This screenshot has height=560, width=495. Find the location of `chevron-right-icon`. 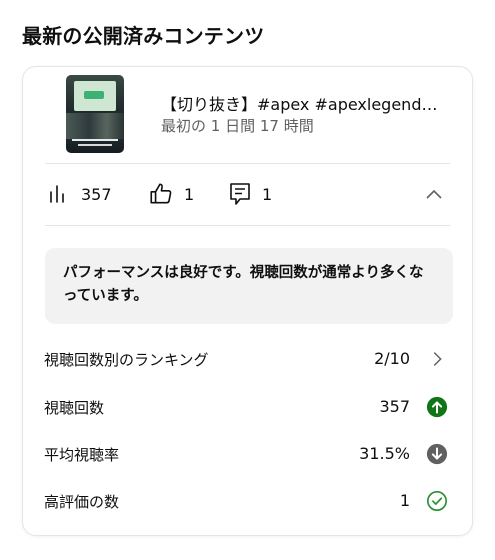

chevron-right-icon is located at coordinates (437, 359).